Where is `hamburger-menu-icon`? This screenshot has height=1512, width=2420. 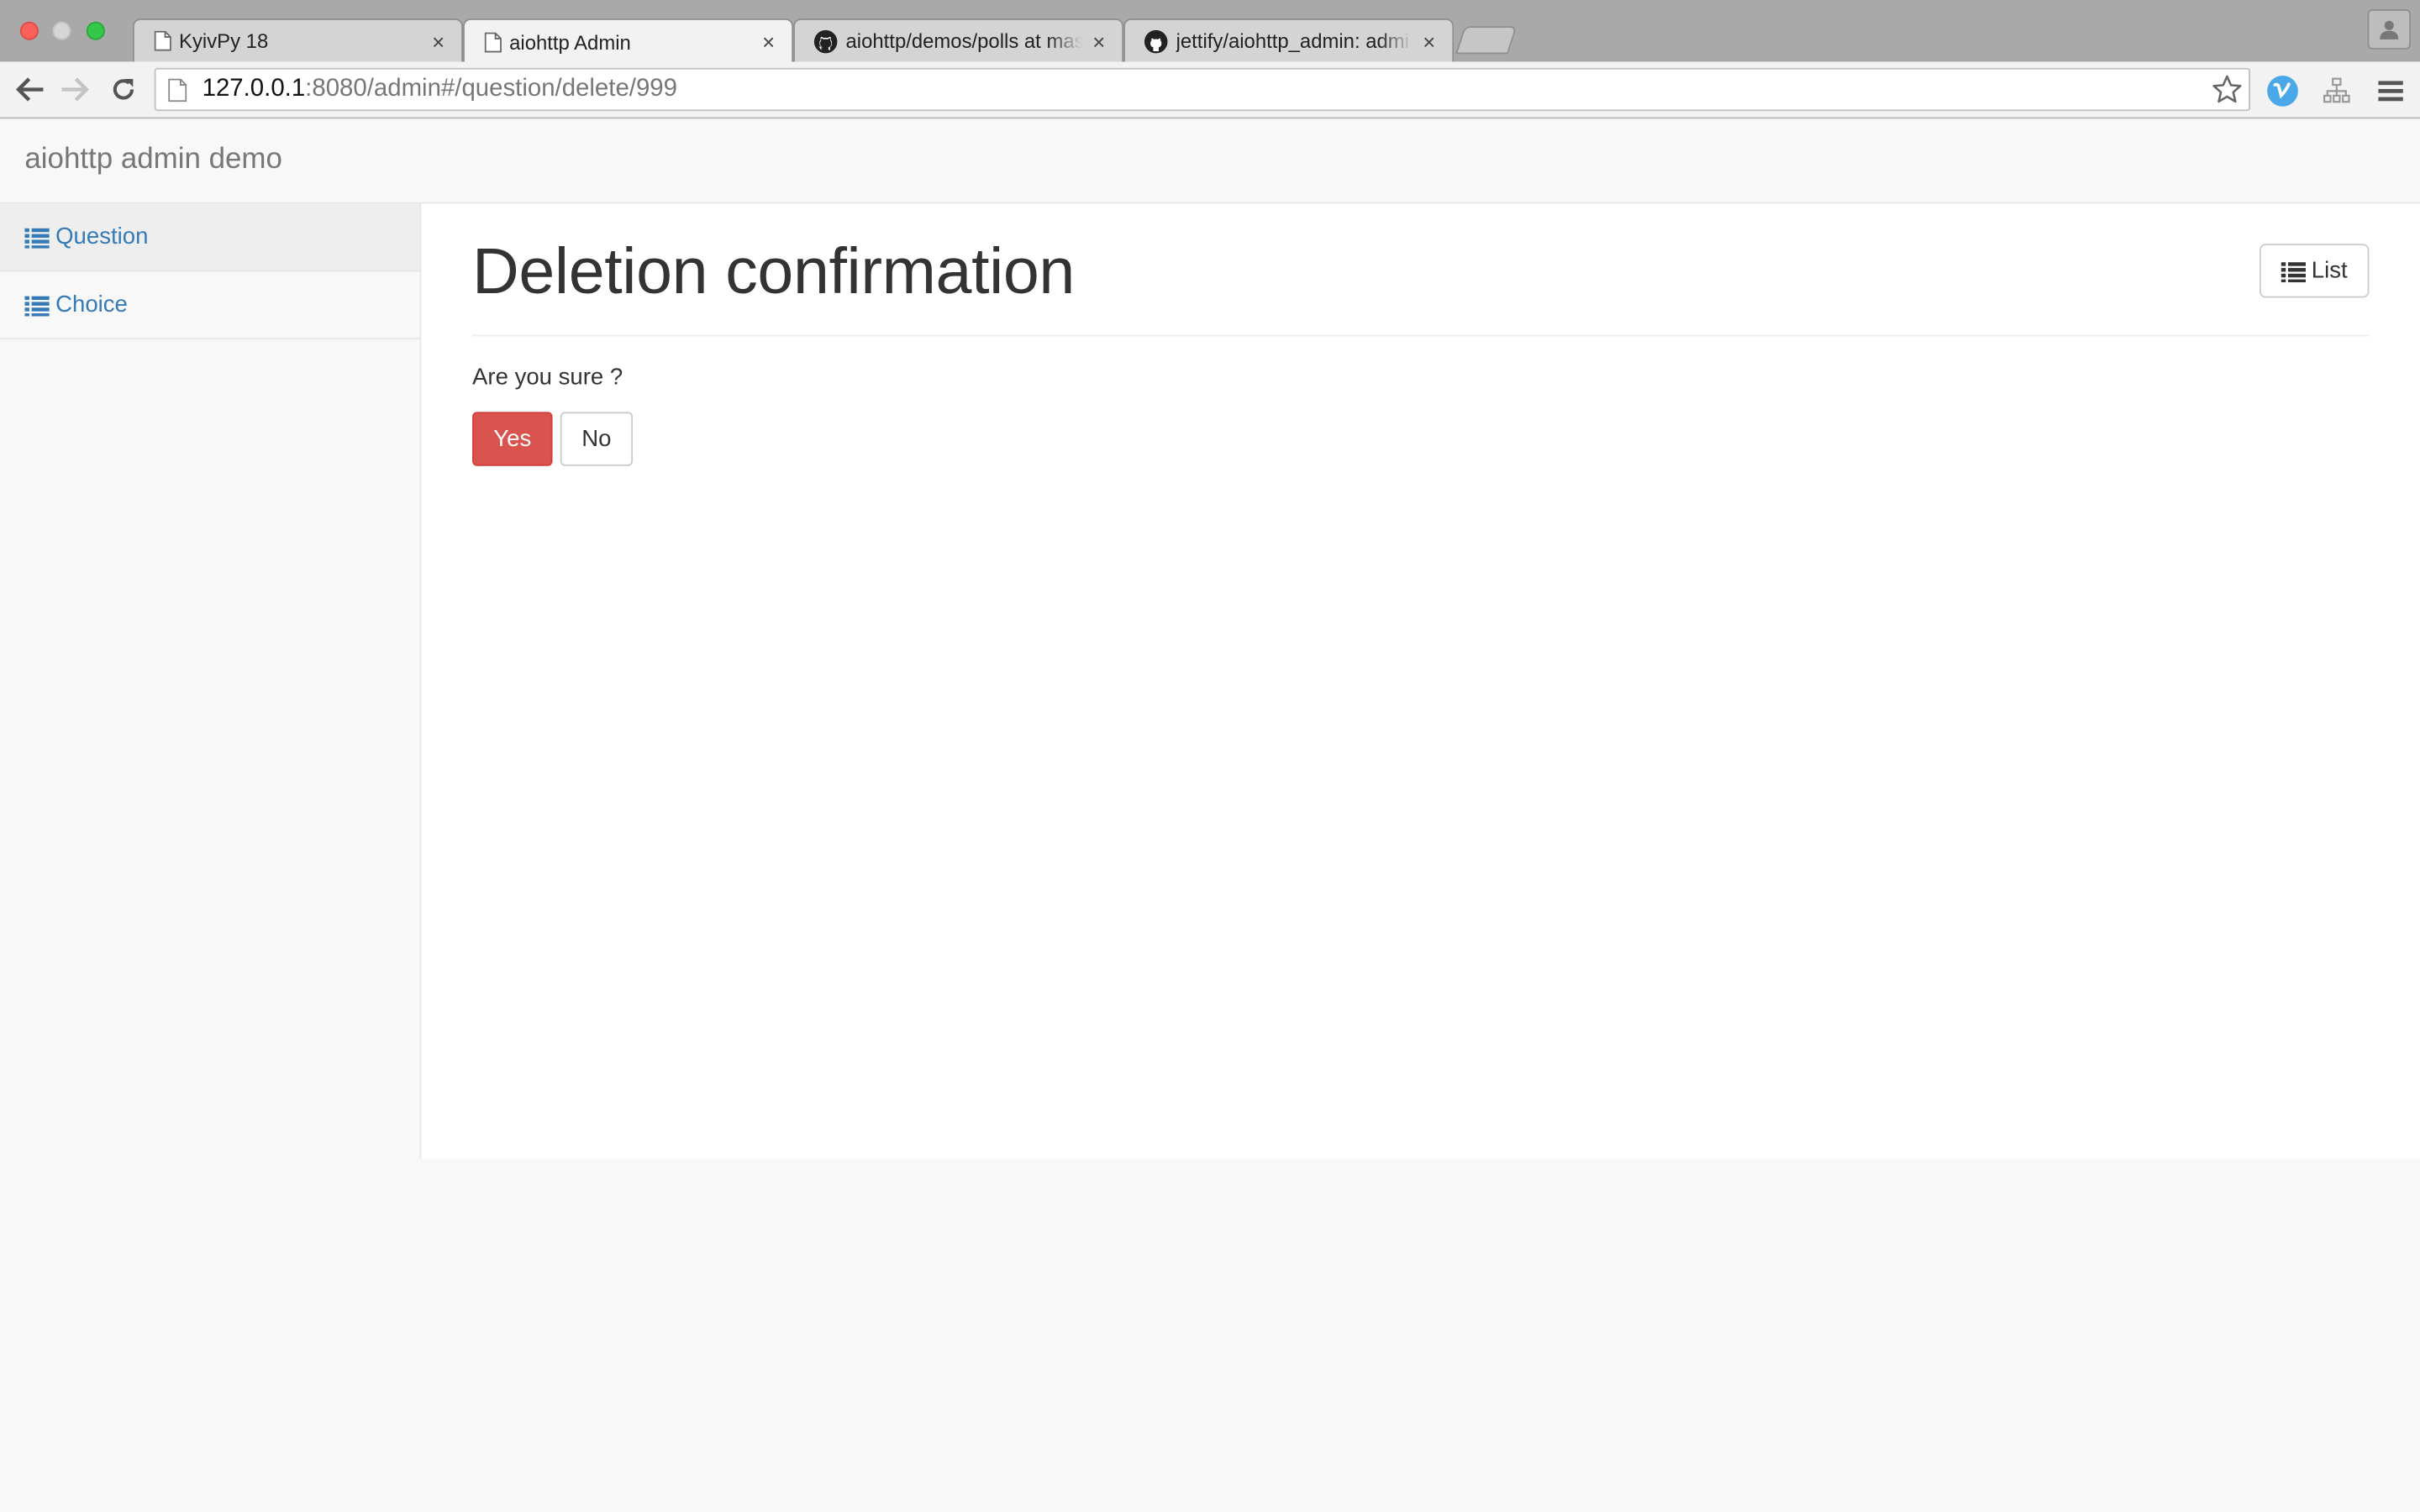
hamburger-menu-icon is located at coordinates (2390, 91).